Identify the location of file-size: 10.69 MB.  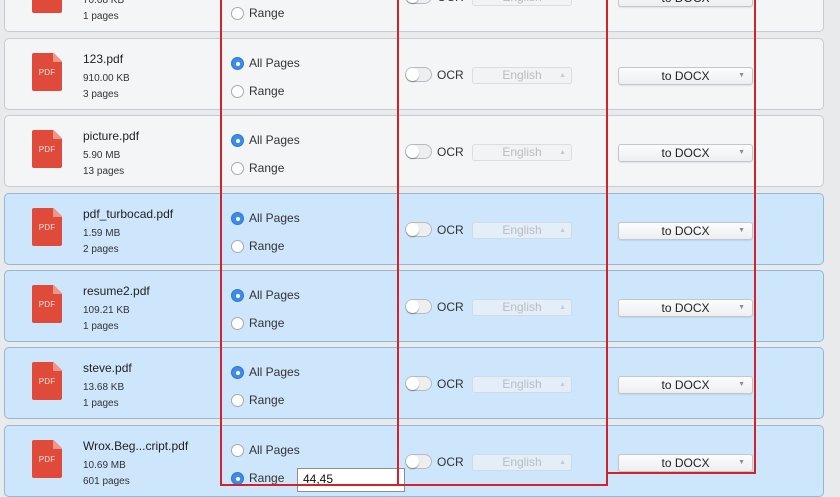
(104, 465).